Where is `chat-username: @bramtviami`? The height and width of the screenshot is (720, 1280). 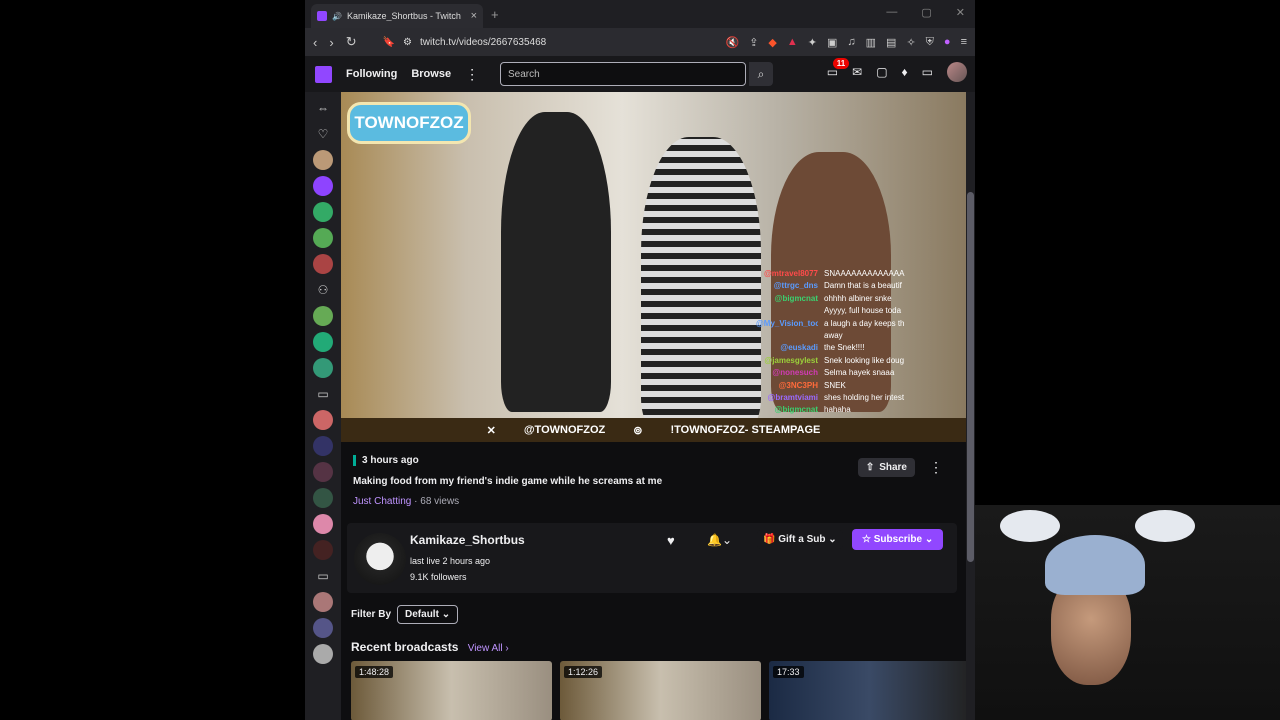 chat-username: @bramtviami is located at coordinates (792, 398).